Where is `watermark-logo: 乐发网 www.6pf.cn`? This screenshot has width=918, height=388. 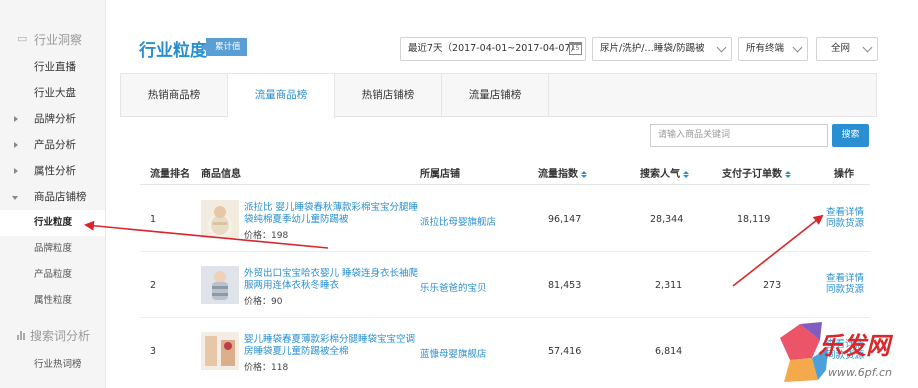
watermark-logo: 乐发网 www.6pf.cn is located at coordinates (844, 353).